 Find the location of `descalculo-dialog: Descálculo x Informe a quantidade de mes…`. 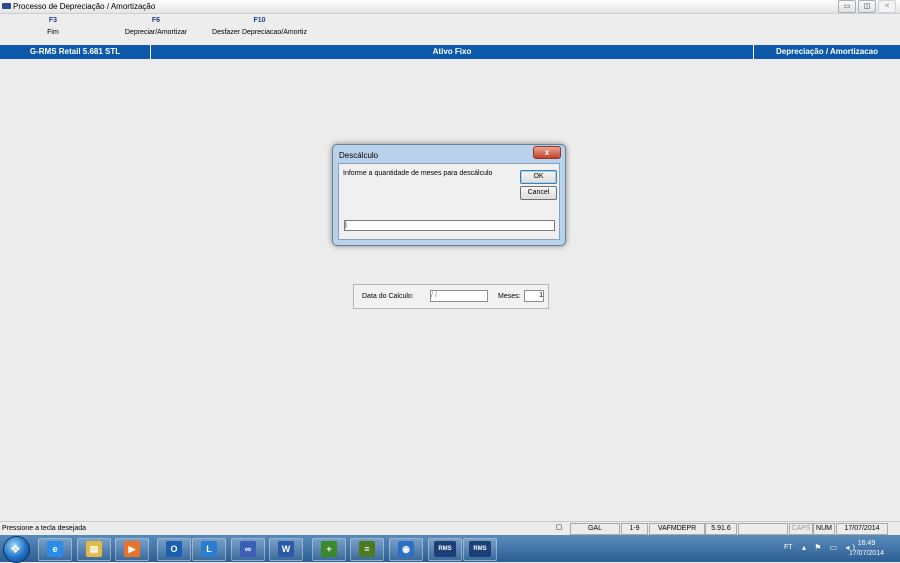

descalculo-dialog: Descálculo x Informe a quantidade de mes… is located at coordinates (449, 195).